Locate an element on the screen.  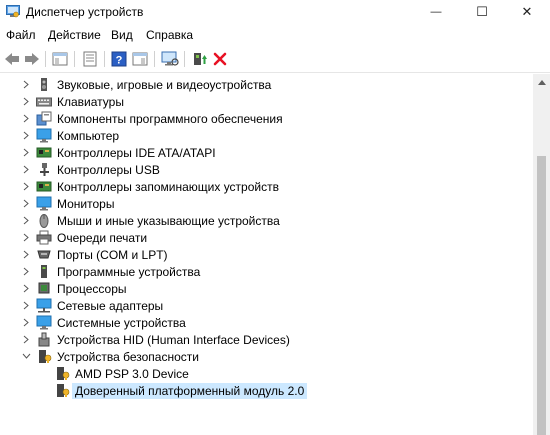
tree-item-tpm: Доверенный платформенный модуль 2.0 is located at coordinates (266, 390).